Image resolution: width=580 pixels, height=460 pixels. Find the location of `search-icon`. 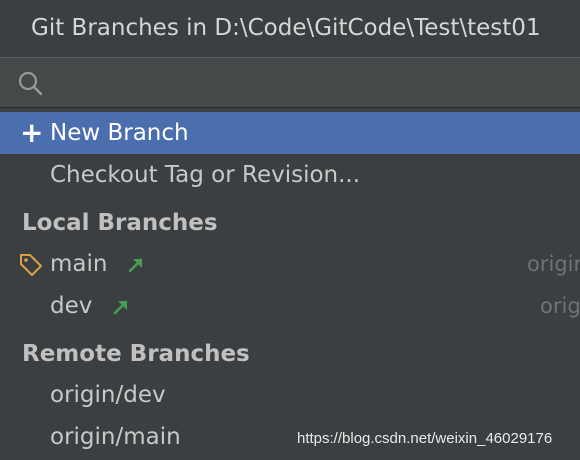

search-icon is located at coordinates (30, 83).